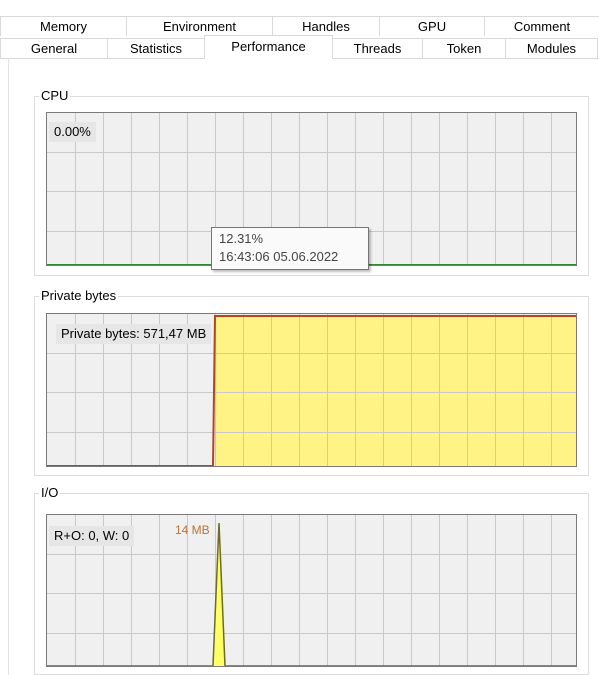 The width and height of the screenshot is (599, 675). I want to click on tab-row-back: Memory Environment Handles GPU Comment, so click(299, 26).